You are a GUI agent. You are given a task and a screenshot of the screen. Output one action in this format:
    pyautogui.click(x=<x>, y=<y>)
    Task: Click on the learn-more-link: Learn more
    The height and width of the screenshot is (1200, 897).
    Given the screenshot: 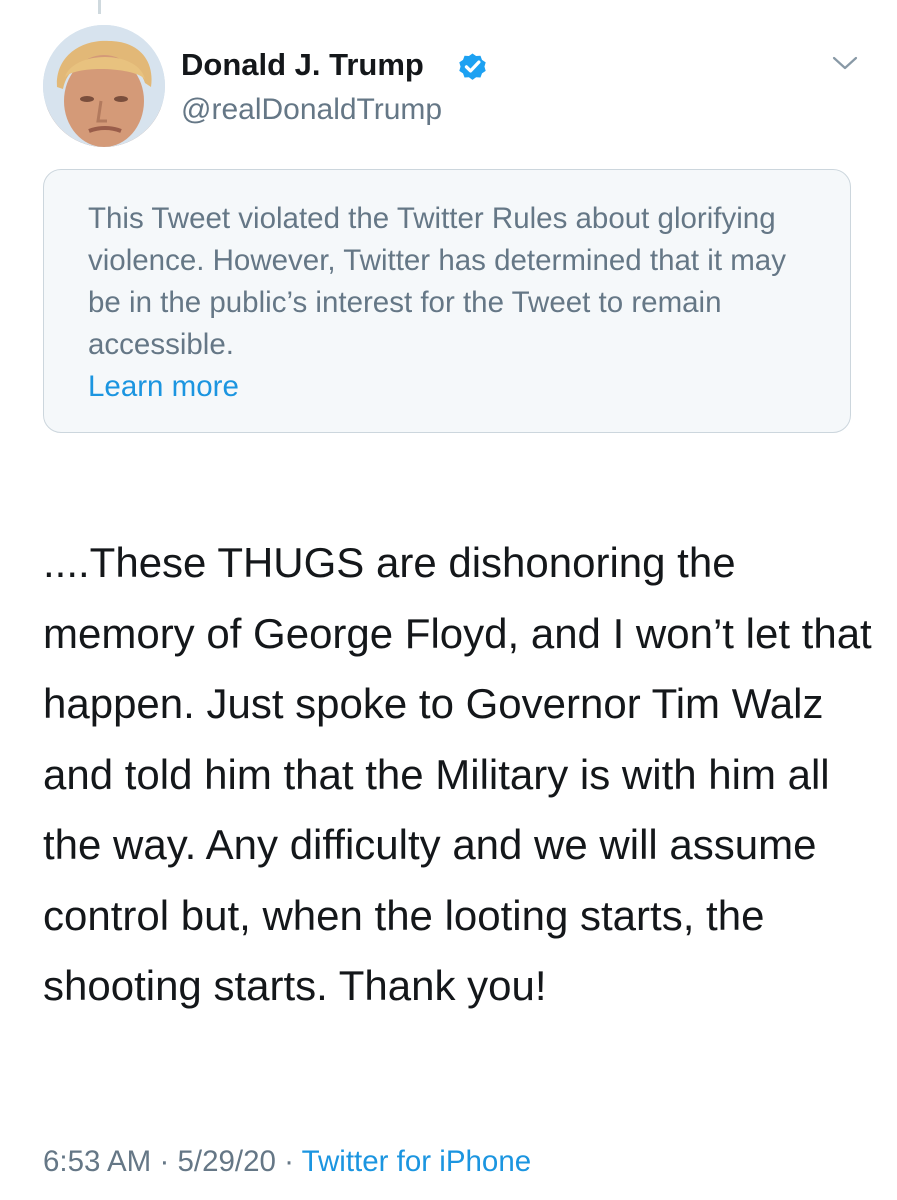 What is the action you would take?
    pyautogui.click(x=447, y=387)
    